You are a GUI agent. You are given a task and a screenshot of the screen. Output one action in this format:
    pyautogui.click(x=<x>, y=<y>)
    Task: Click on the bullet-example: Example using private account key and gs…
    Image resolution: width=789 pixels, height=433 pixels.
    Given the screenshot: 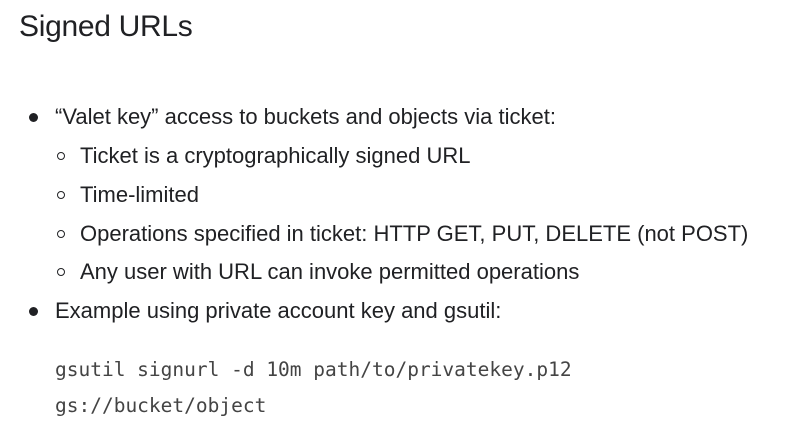 What is the action you would take?
    pyautogui.click(x=265, y=311)
    